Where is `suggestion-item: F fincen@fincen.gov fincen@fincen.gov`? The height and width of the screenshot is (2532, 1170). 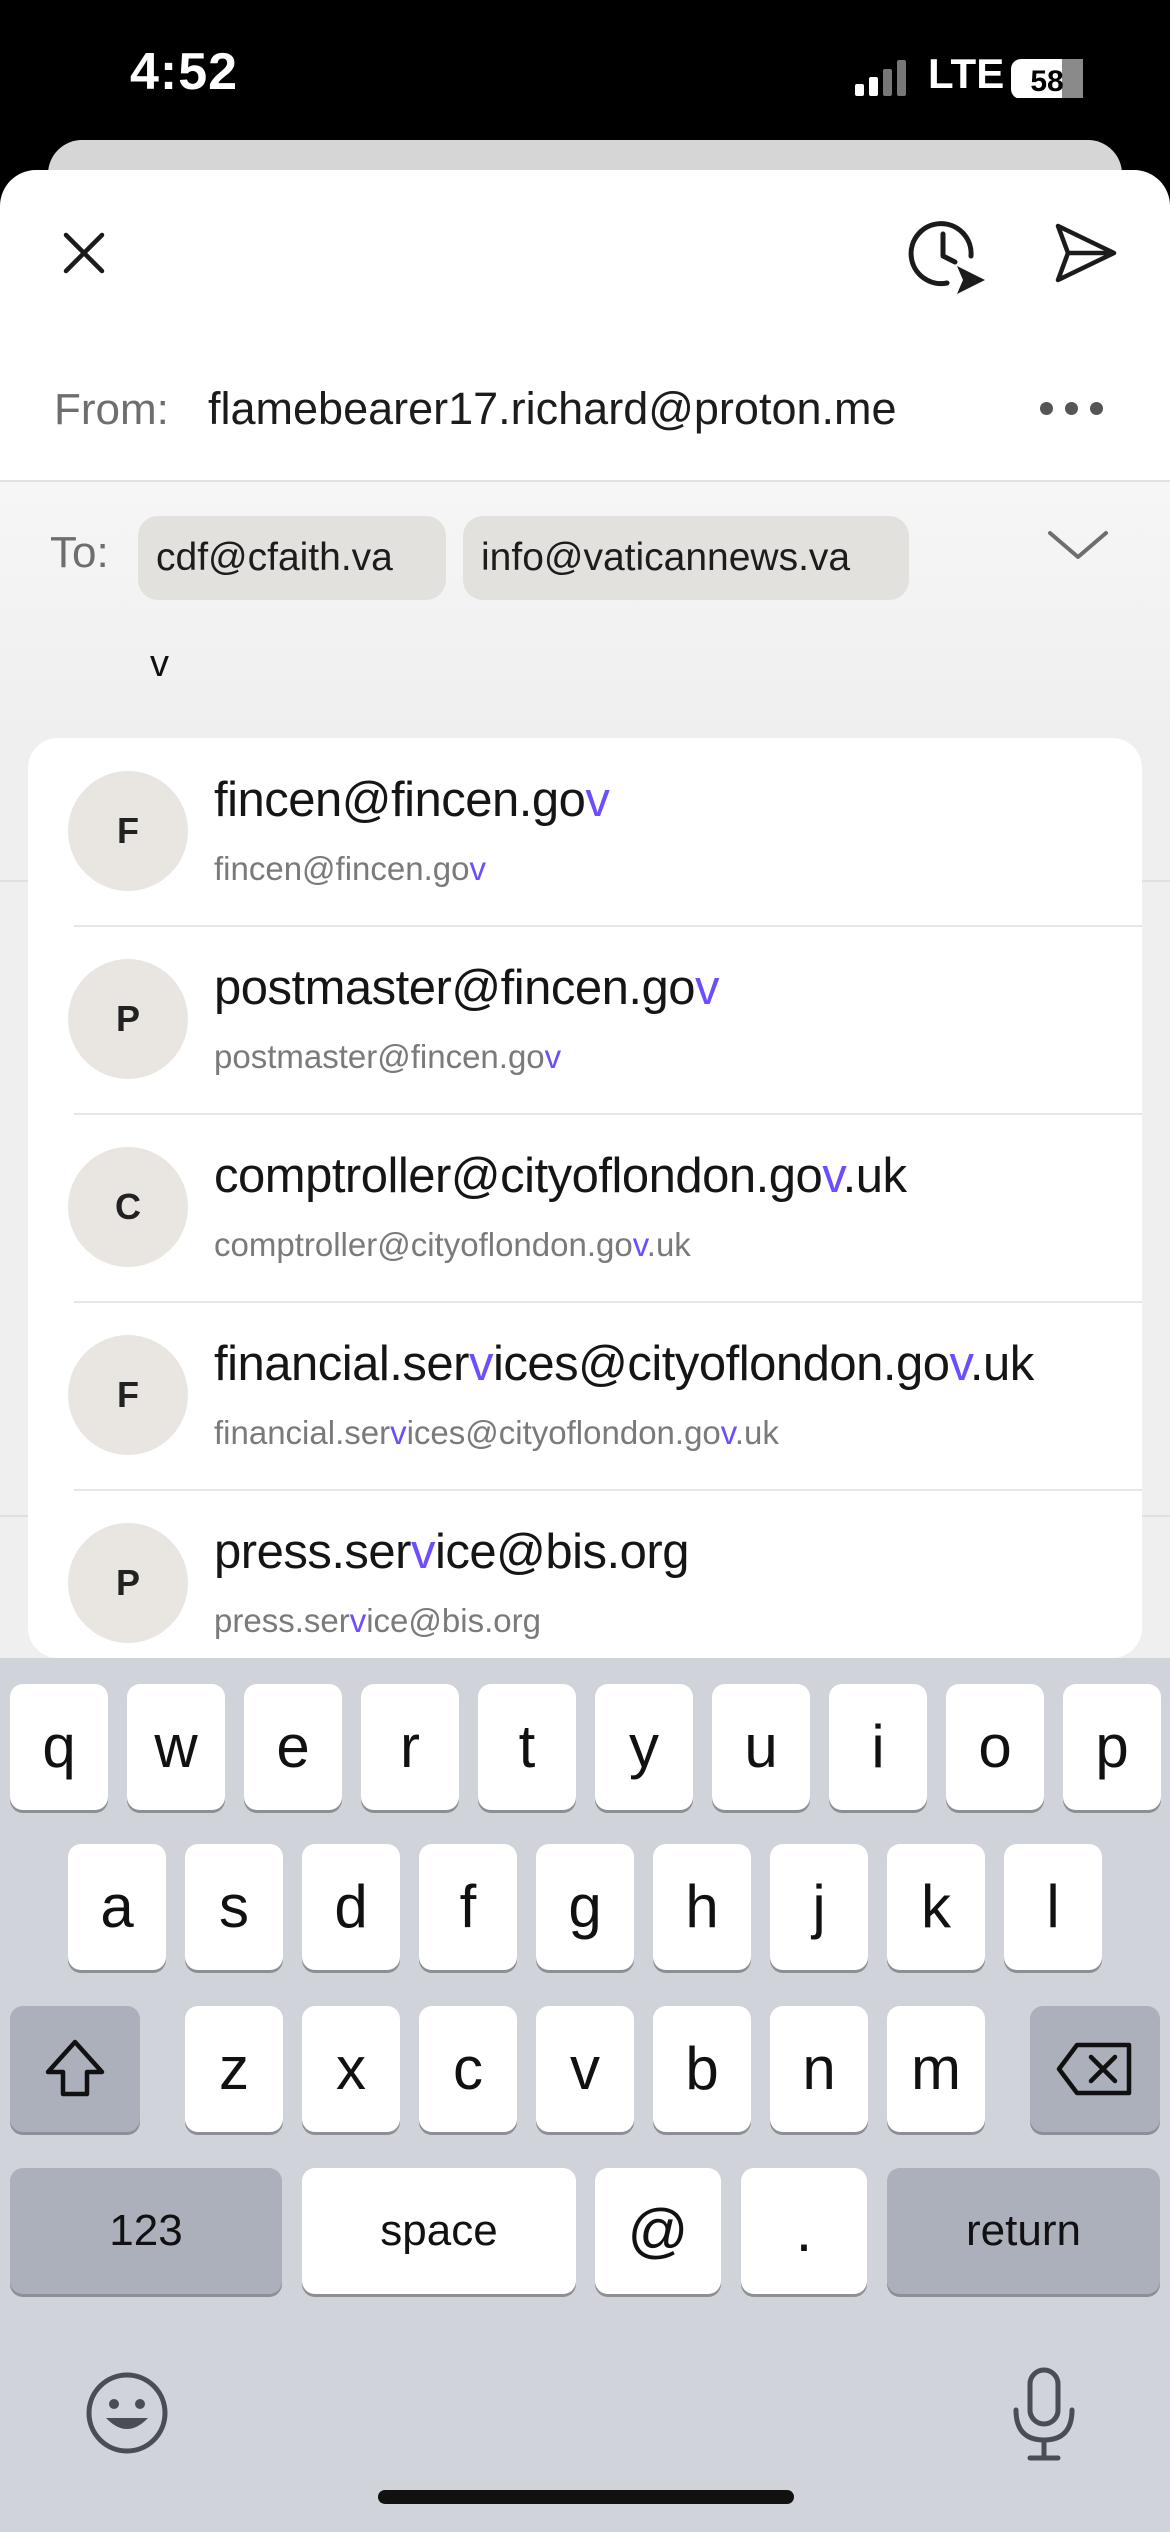 suggestion-item: F fincen@fincen.gov fincen@fincen.gov is located at coordinates (585, 832).